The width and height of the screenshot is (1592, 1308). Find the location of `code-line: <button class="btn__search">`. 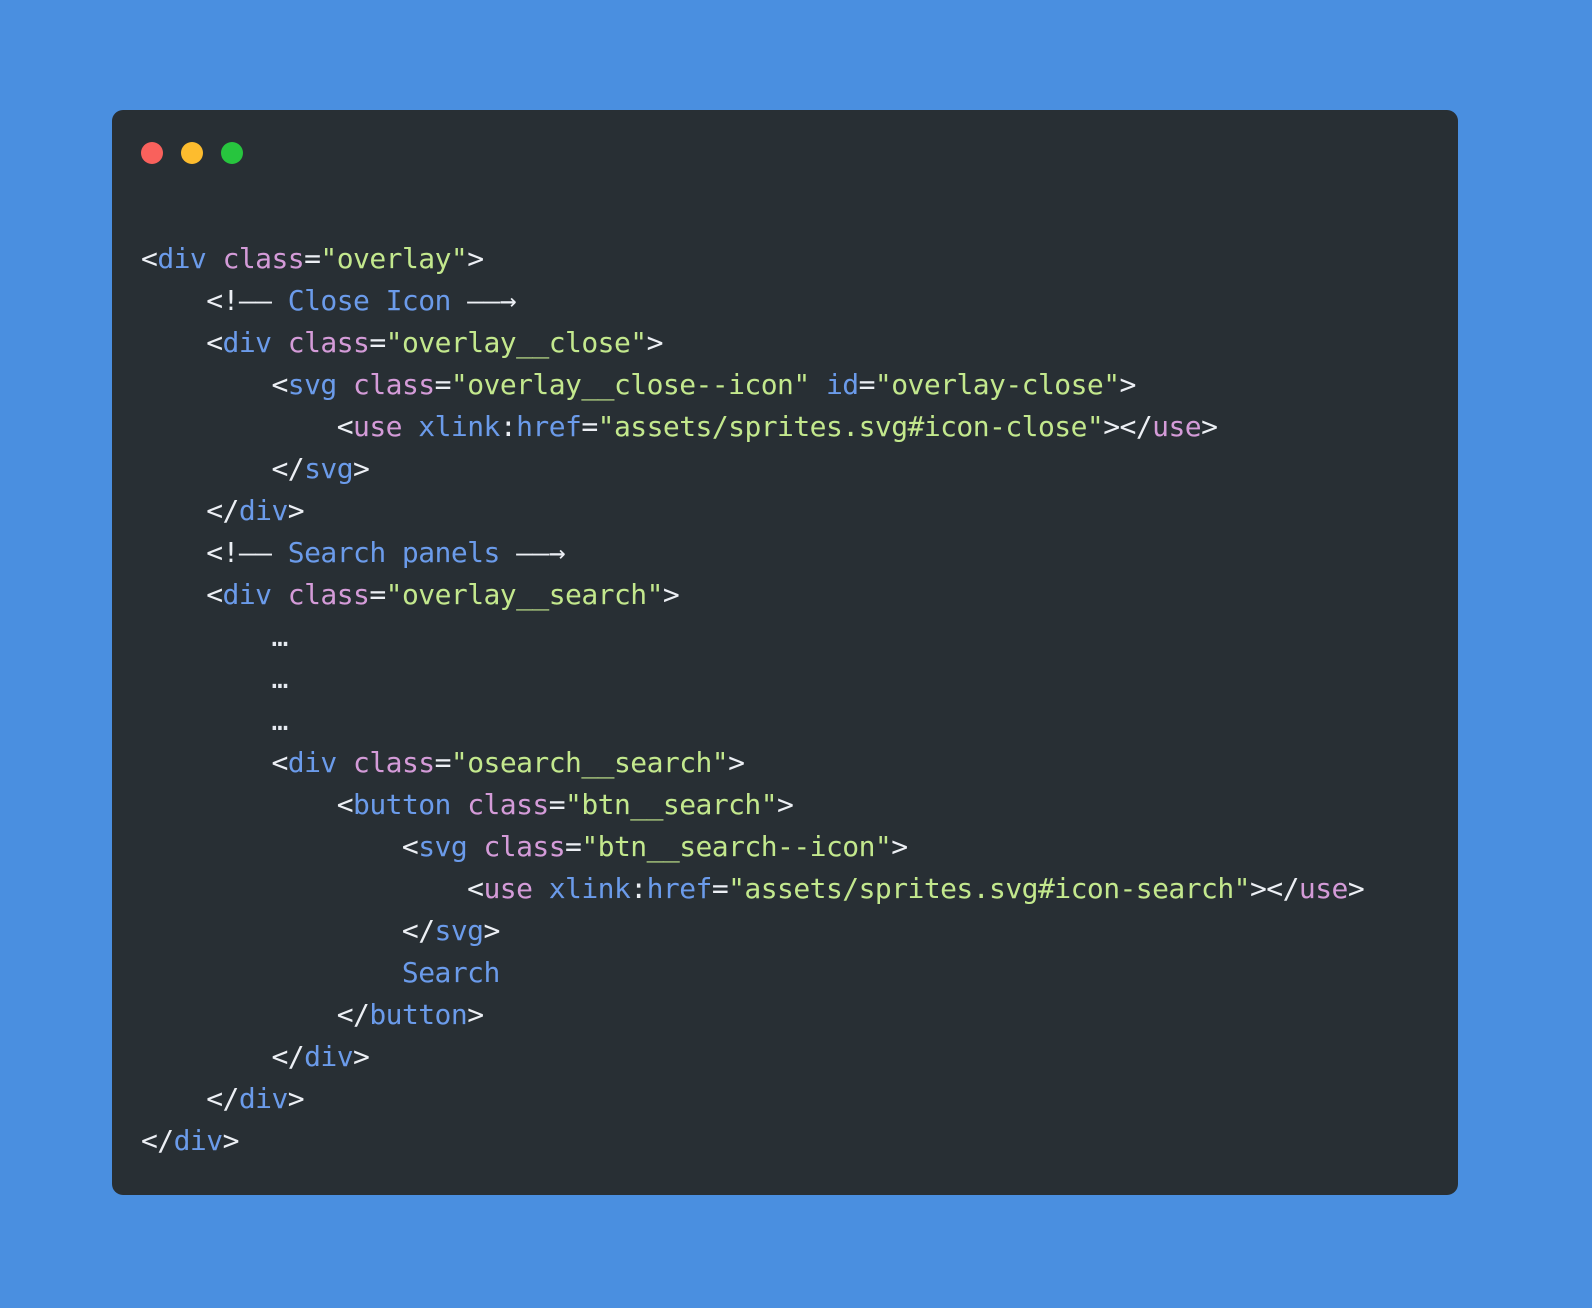

code-line: <button class="btn__search"> is located at coordinates (794, 805).